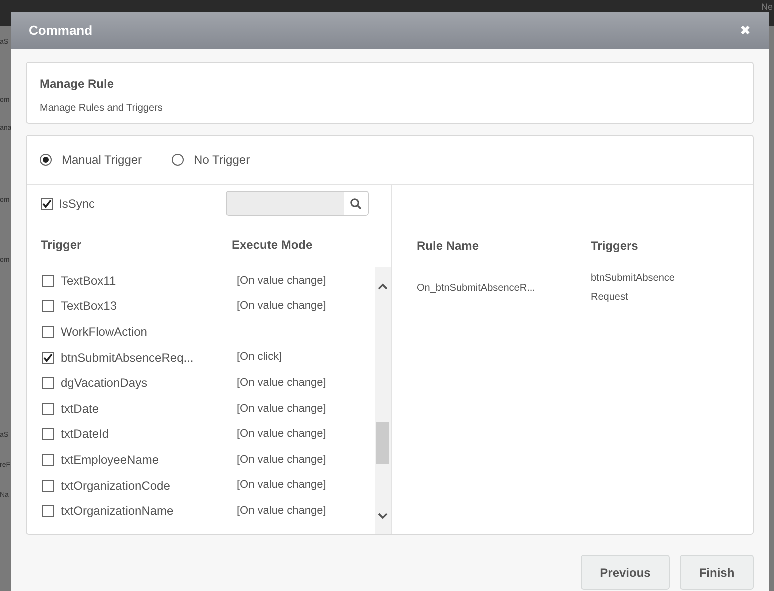 The width and height of the screenshot is (774, 591). Describe the element at coordinates (383, 516) in the screenshot. I see `scroll-down-icon` at that location.